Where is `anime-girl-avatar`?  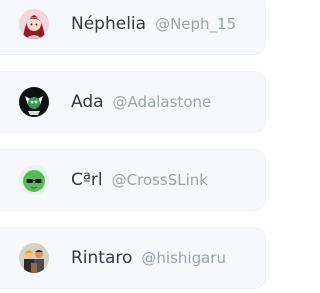
anime-girl-avatar is located at coordinates (34, 24).